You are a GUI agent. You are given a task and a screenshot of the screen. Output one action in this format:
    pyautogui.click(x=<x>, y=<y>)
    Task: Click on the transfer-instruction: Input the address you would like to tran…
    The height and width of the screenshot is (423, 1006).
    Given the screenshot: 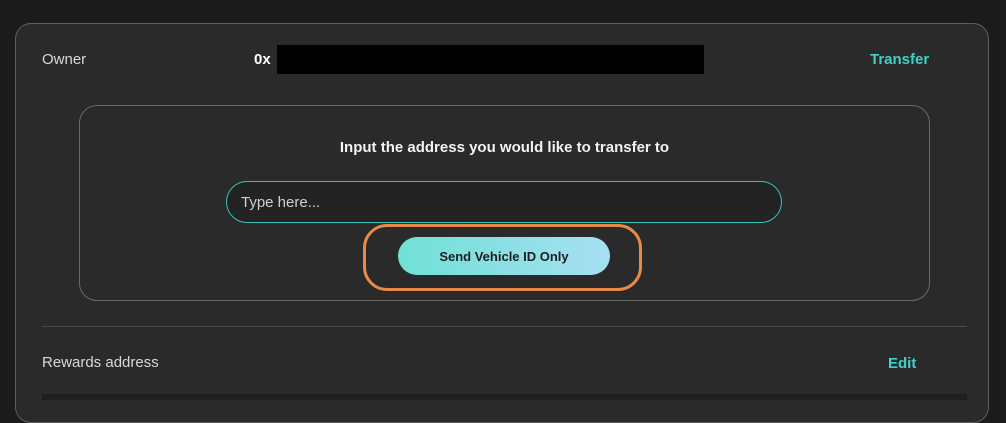 What is the action you would take?
    pyautogui.click(x=504, y=147)
    